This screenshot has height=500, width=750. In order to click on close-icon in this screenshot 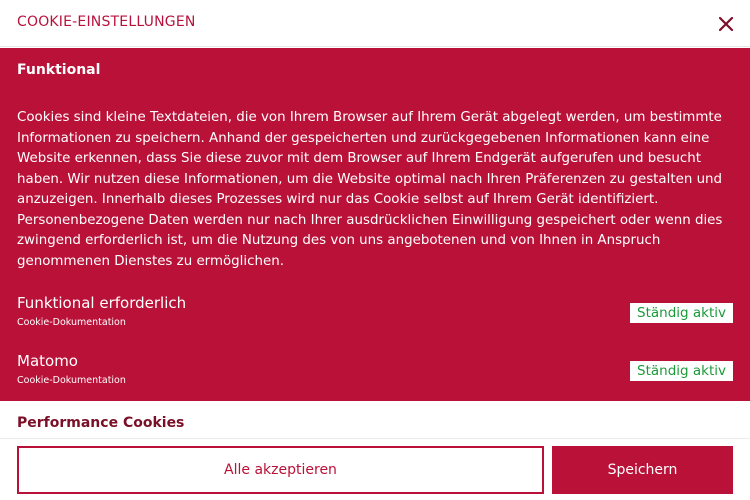, I will do `click(726, 24)`.